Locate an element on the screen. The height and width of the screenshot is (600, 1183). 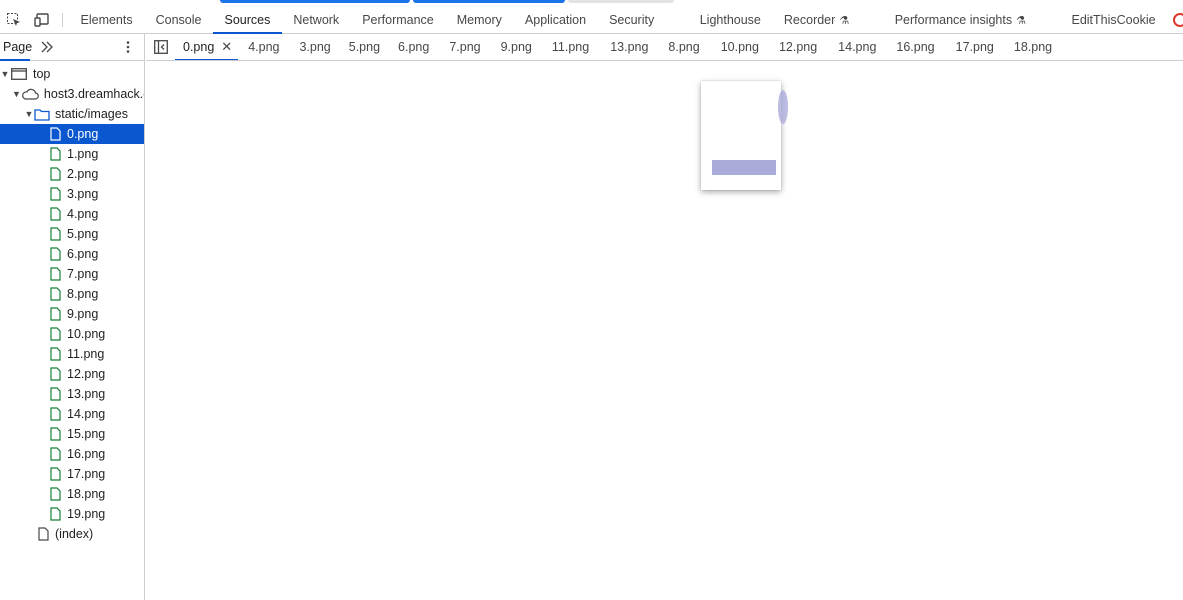
editor-tab: 9.png is located at coordinates (506, 47).